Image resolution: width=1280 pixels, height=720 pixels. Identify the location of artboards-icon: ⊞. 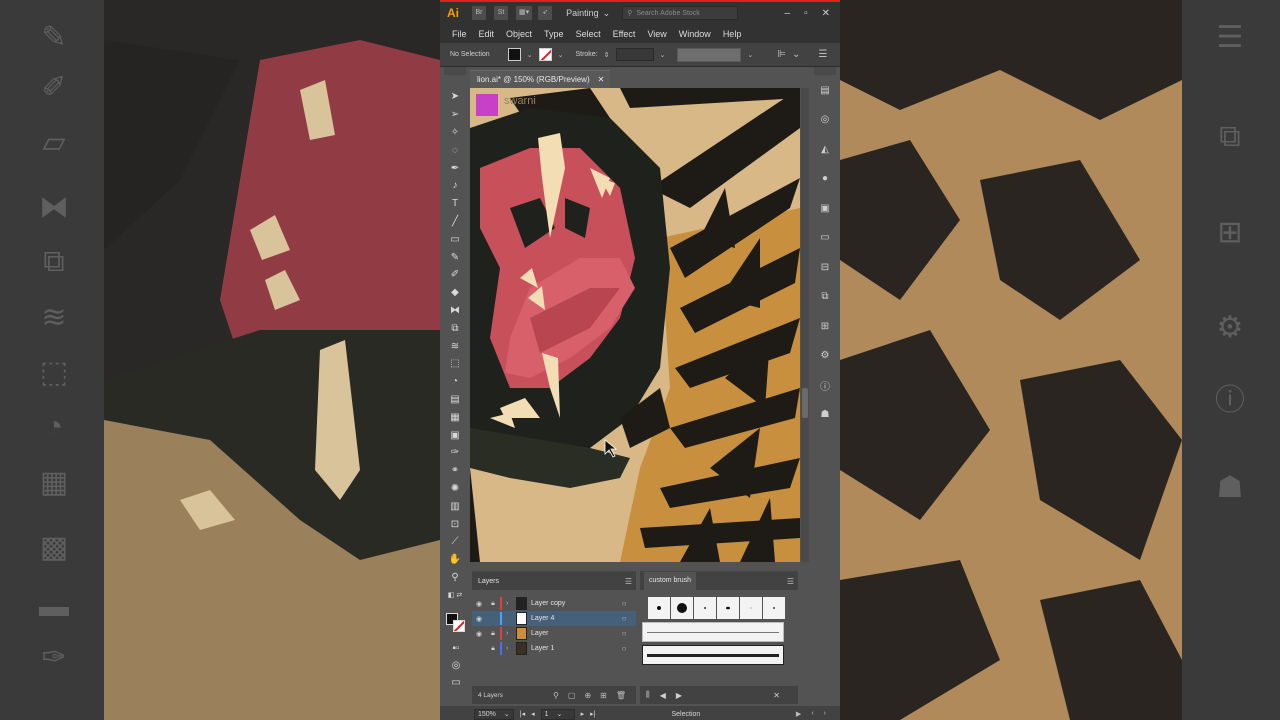
(825, 326).